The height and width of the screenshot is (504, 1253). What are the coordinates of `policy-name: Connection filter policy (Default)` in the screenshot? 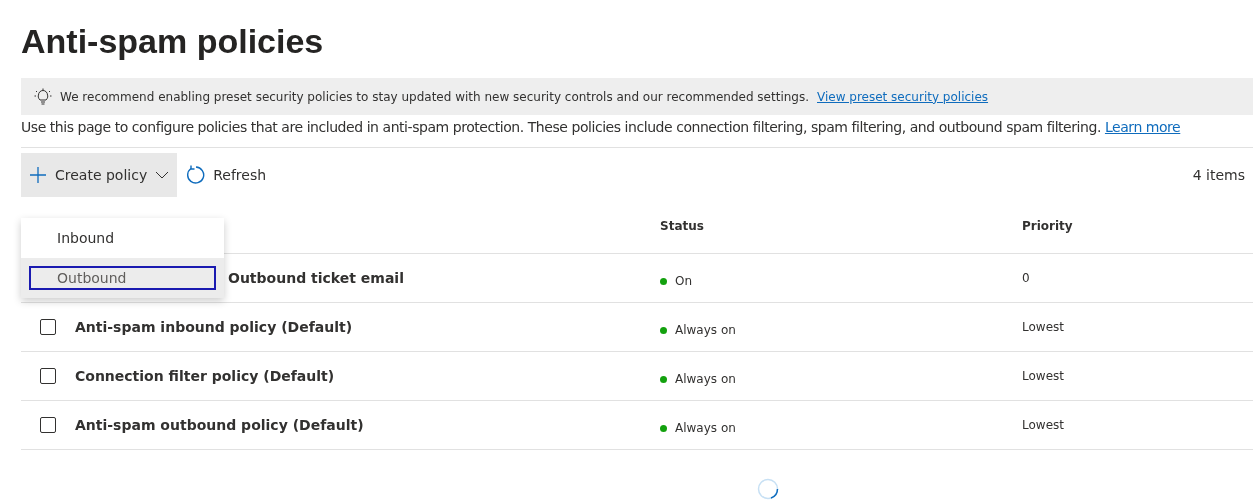 It's located at (367, 376).